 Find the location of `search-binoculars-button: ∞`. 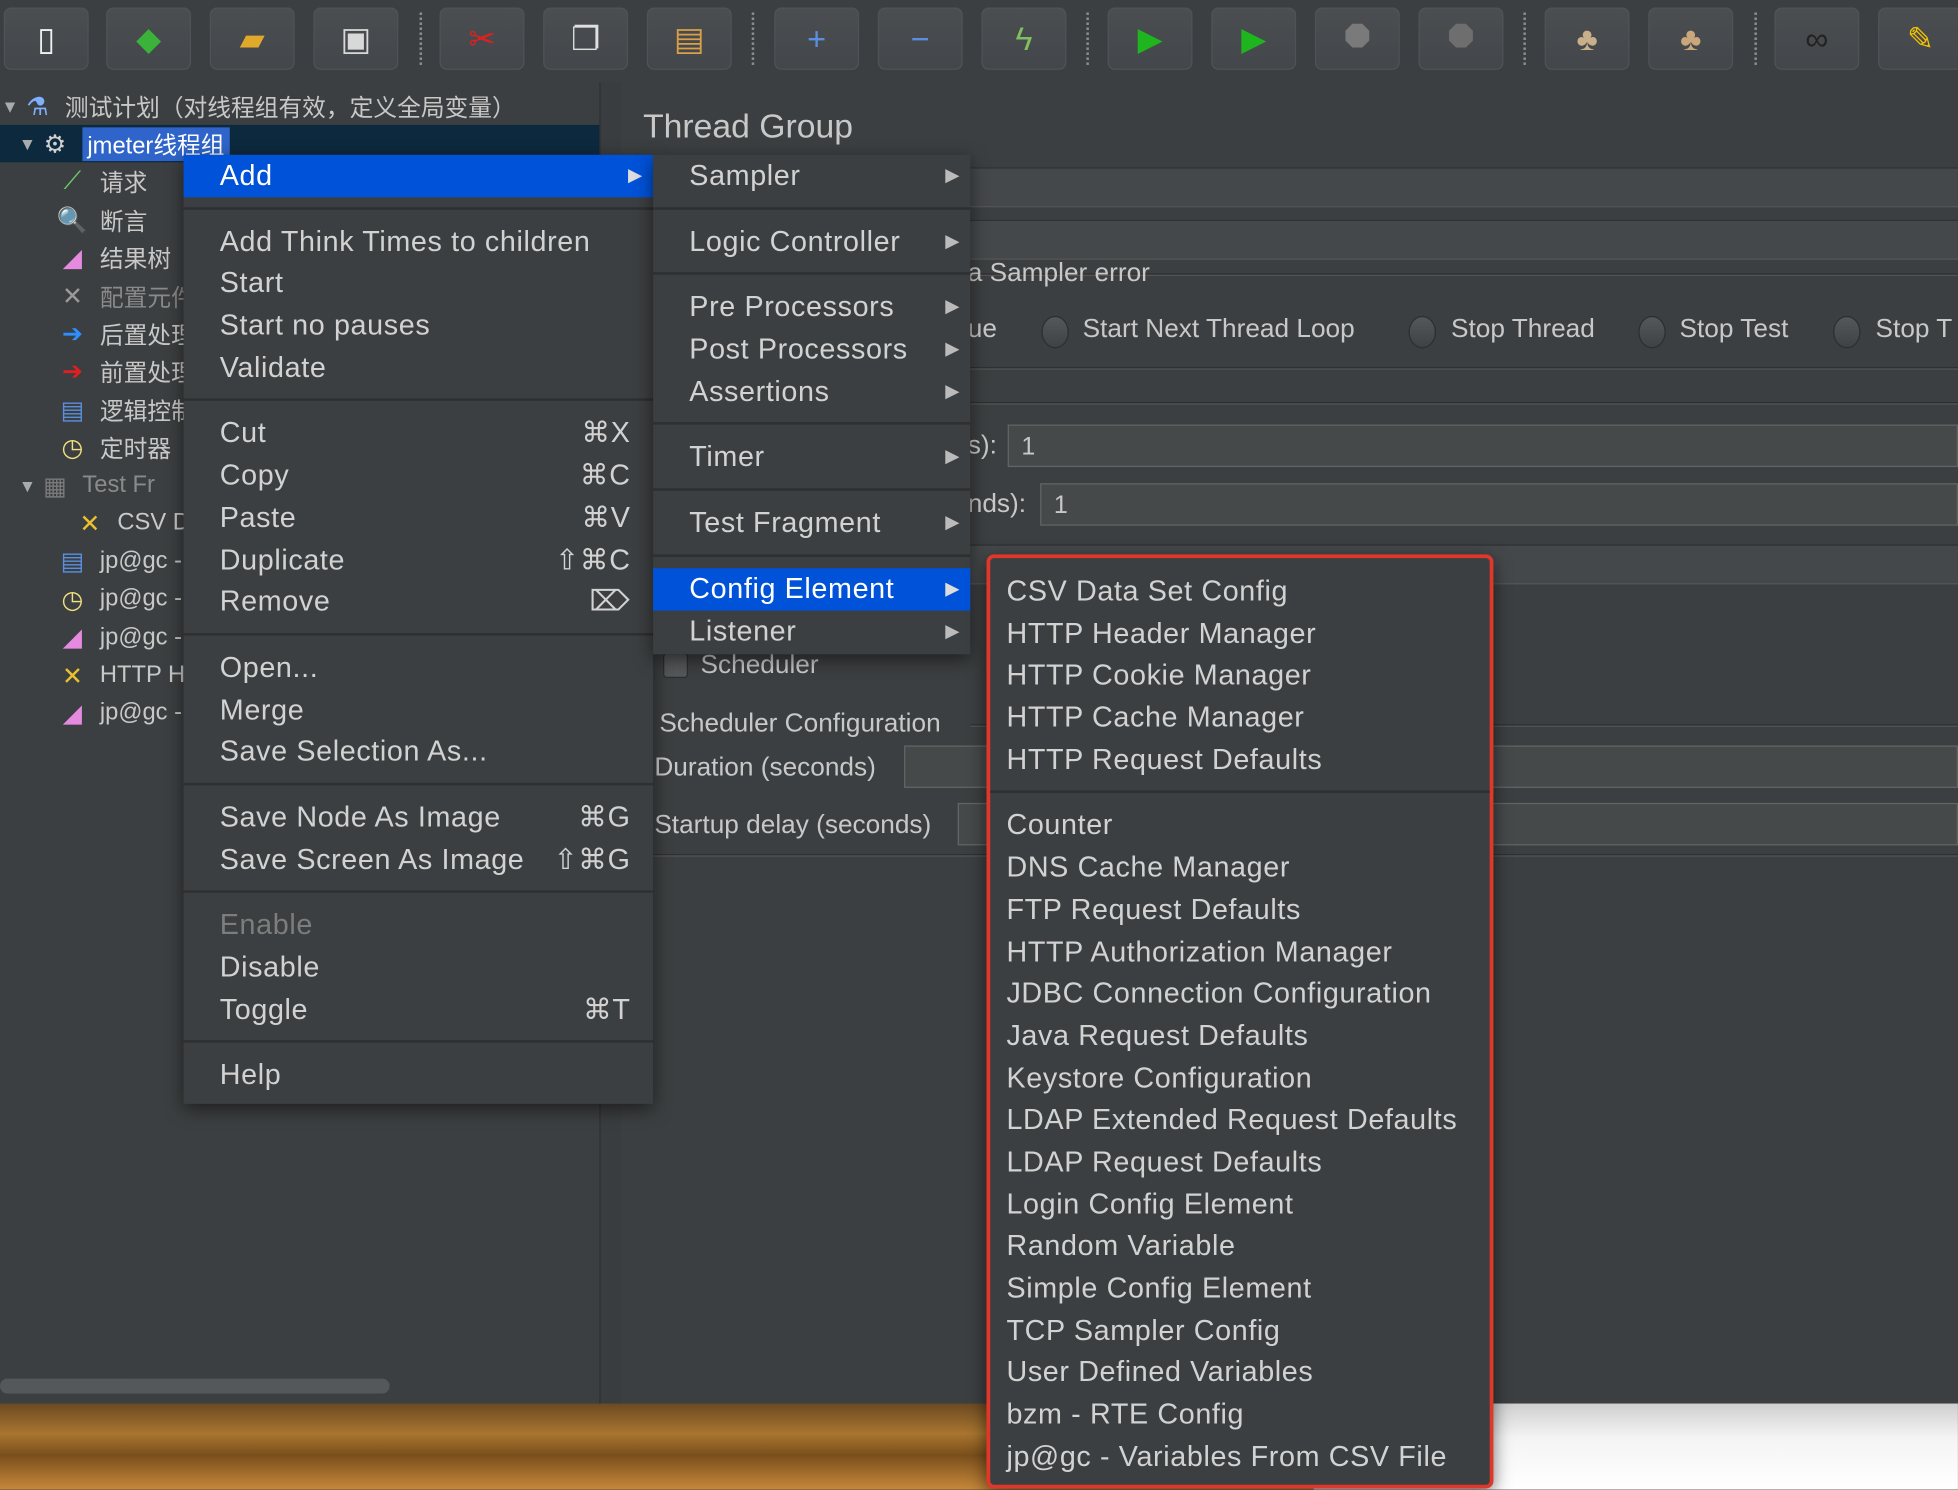

search-binoculars-button: ∞ is located at coordinates (1817, 38).